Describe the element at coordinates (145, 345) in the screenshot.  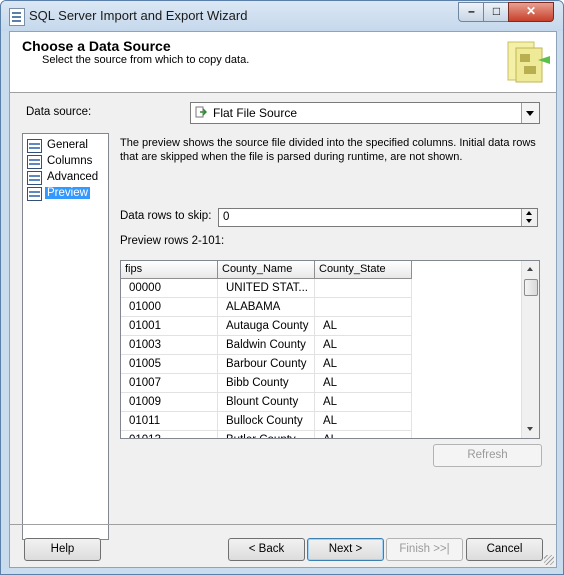
I see `cell-text: 01003` at that location.